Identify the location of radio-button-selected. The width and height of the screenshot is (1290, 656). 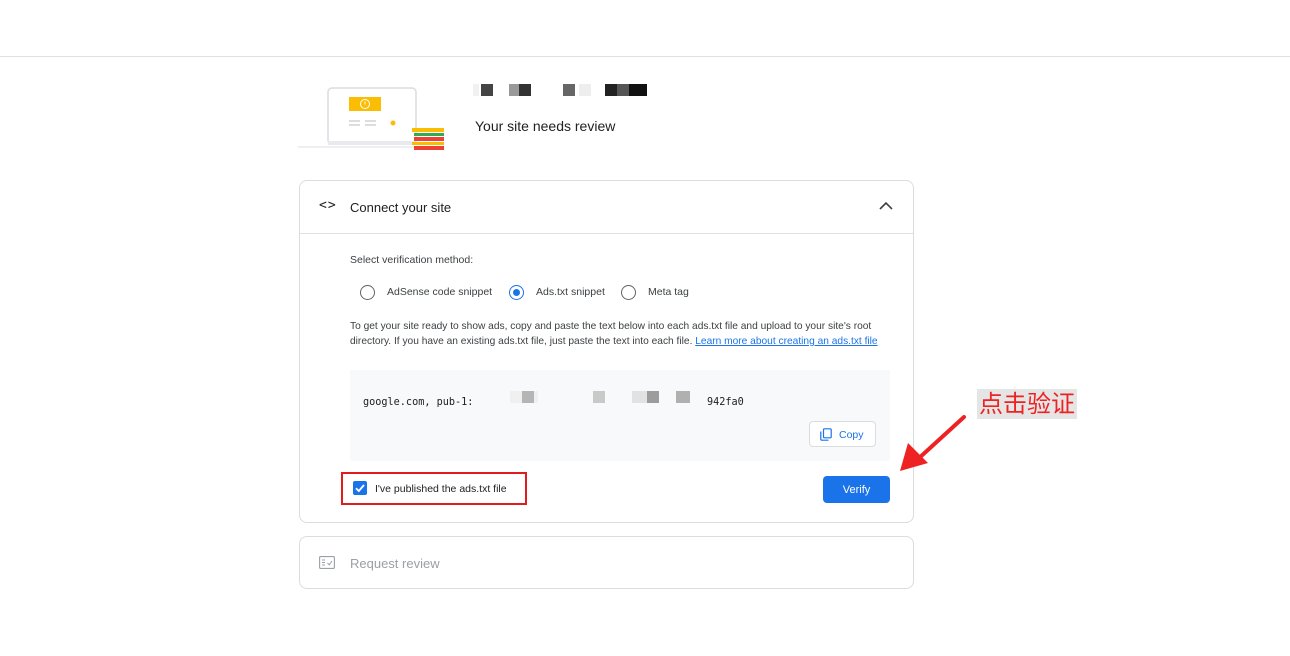
(516, 292).